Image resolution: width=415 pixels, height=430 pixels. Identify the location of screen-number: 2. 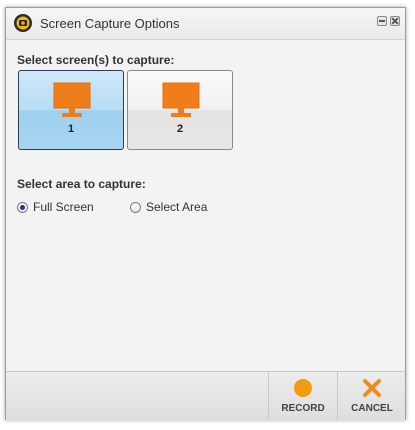
(180, 129).